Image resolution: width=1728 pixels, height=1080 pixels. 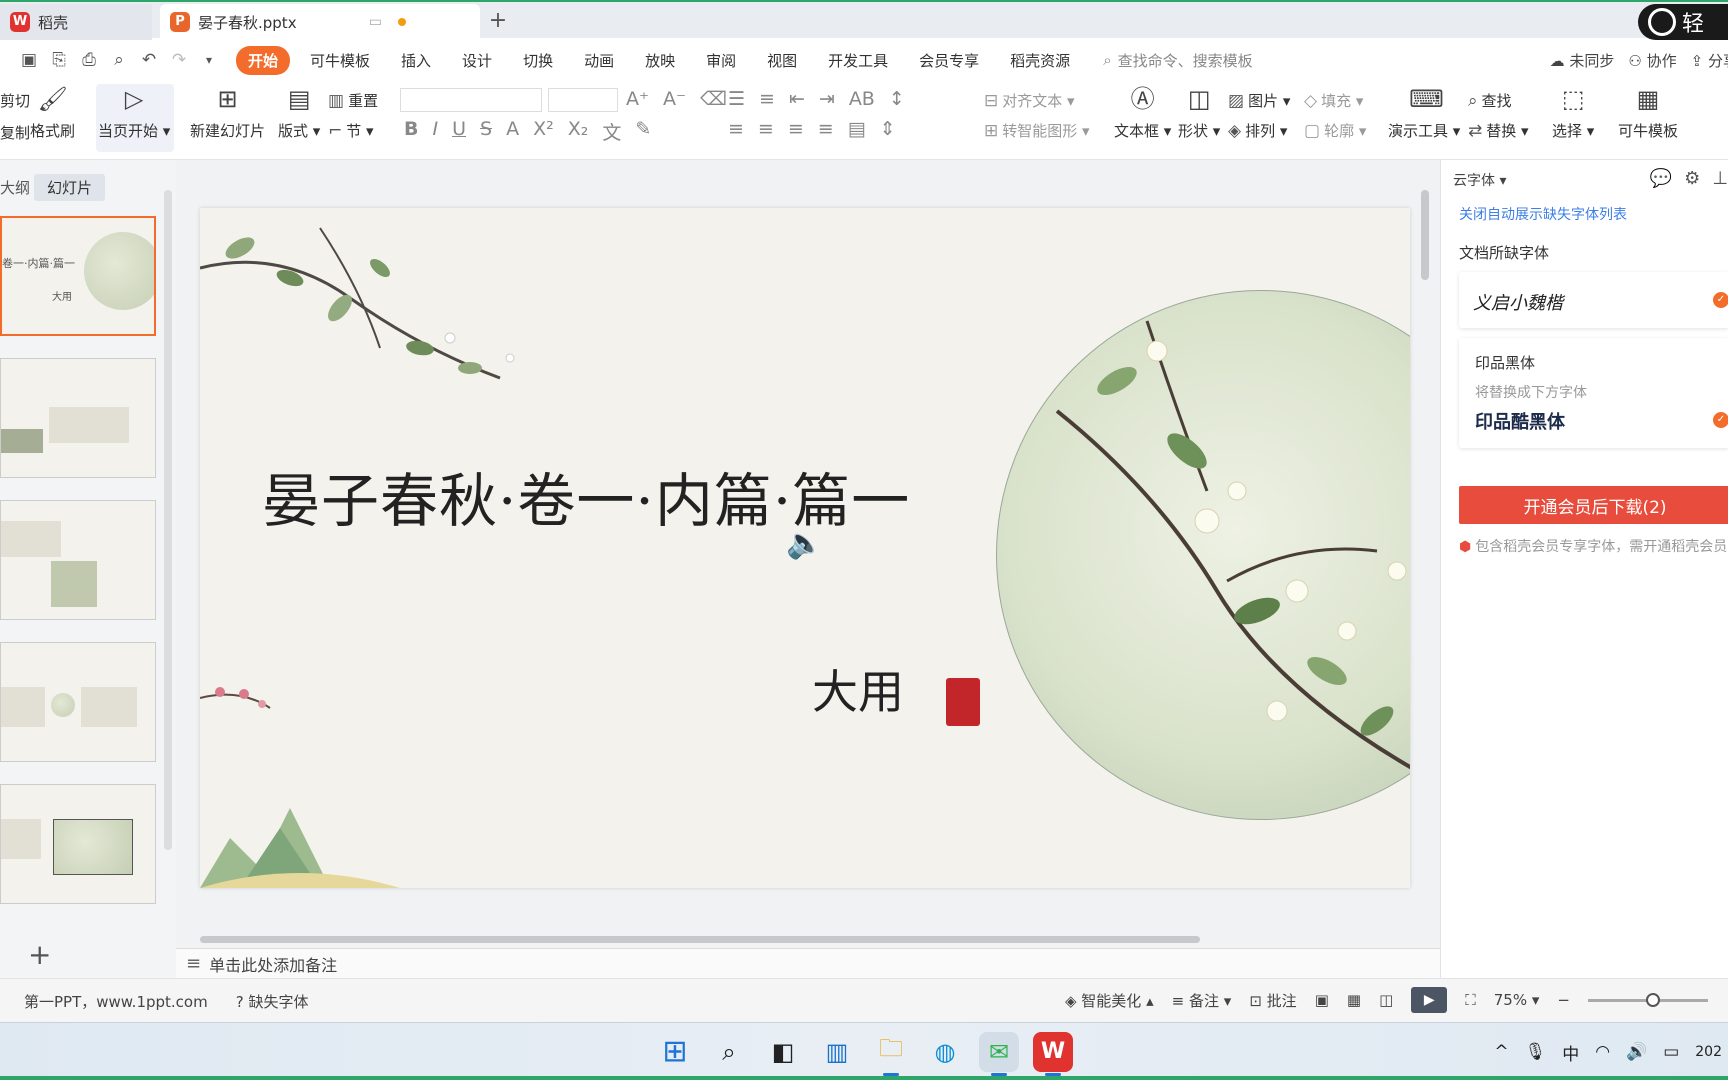 What do you see at coordinates (1709, 60) in the screenshot?
I see `share-button: ⇪ 分享` at bounding box center [1709, 60].